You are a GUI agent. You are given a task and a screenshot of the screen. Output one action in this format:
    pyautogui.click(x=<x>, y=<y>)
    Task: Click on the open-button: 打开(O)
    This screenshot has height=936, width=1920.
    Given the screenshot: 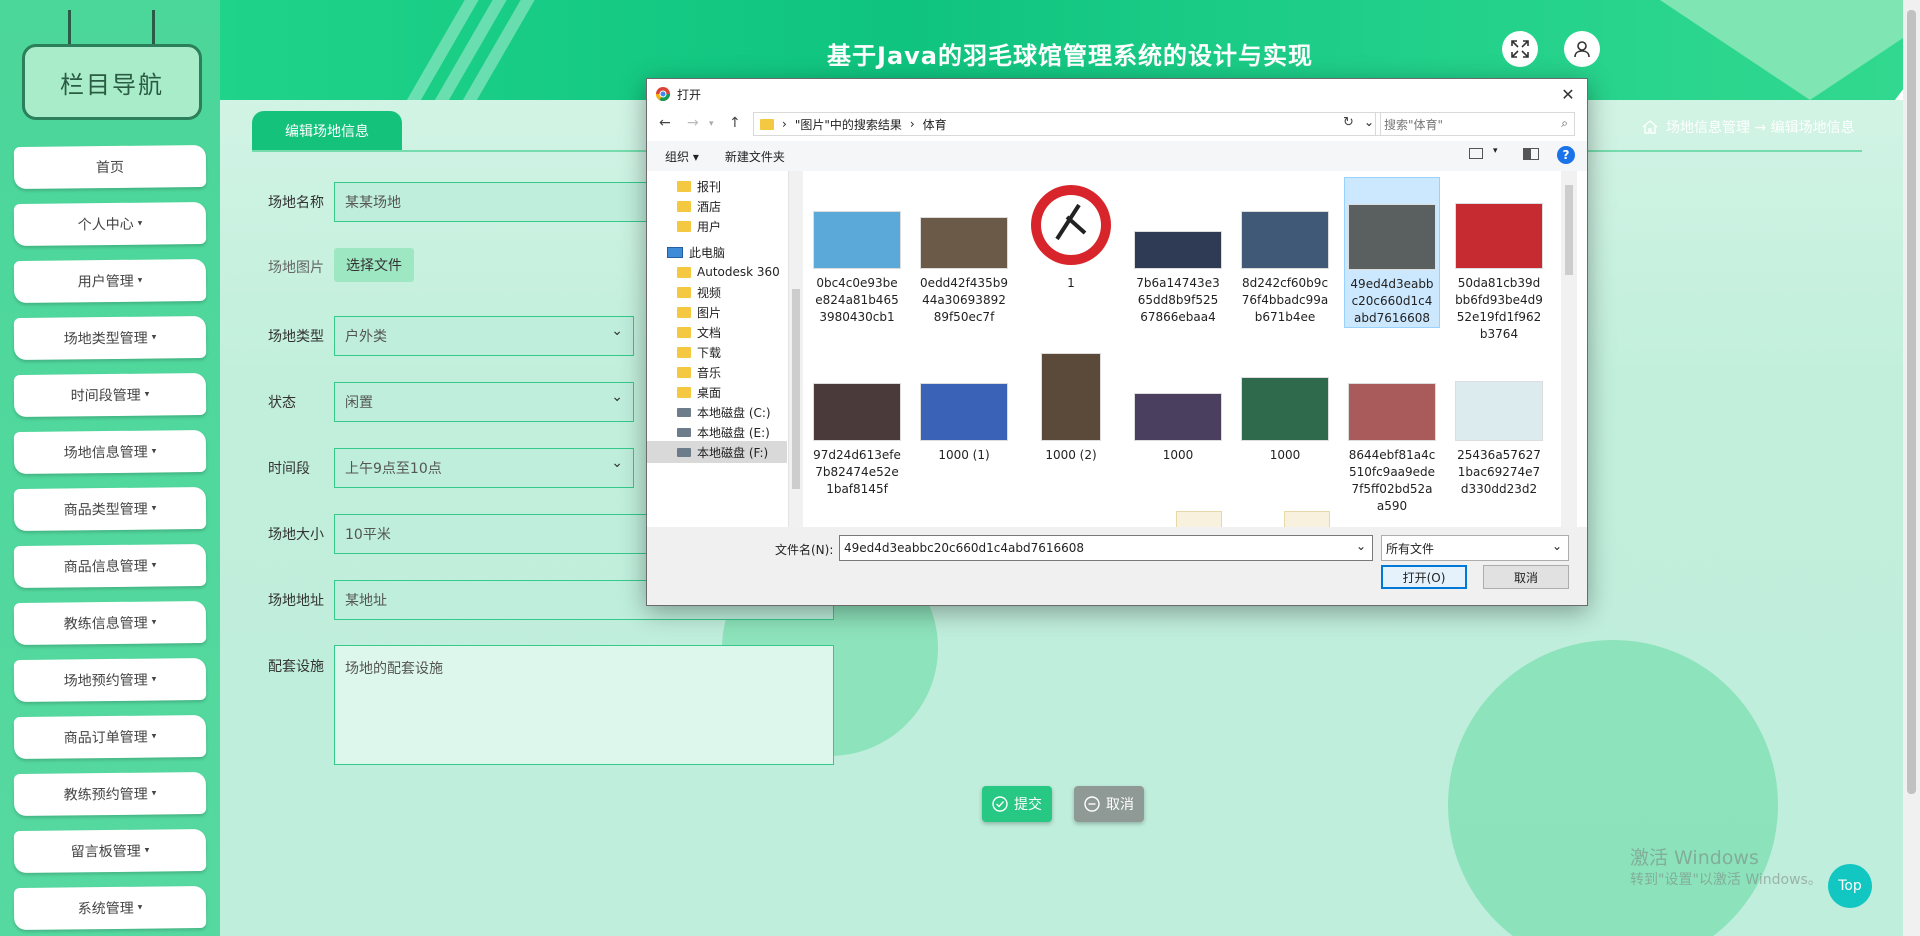 What is the action you would take?
    pyautogui.click(x=1424, y=577)
    